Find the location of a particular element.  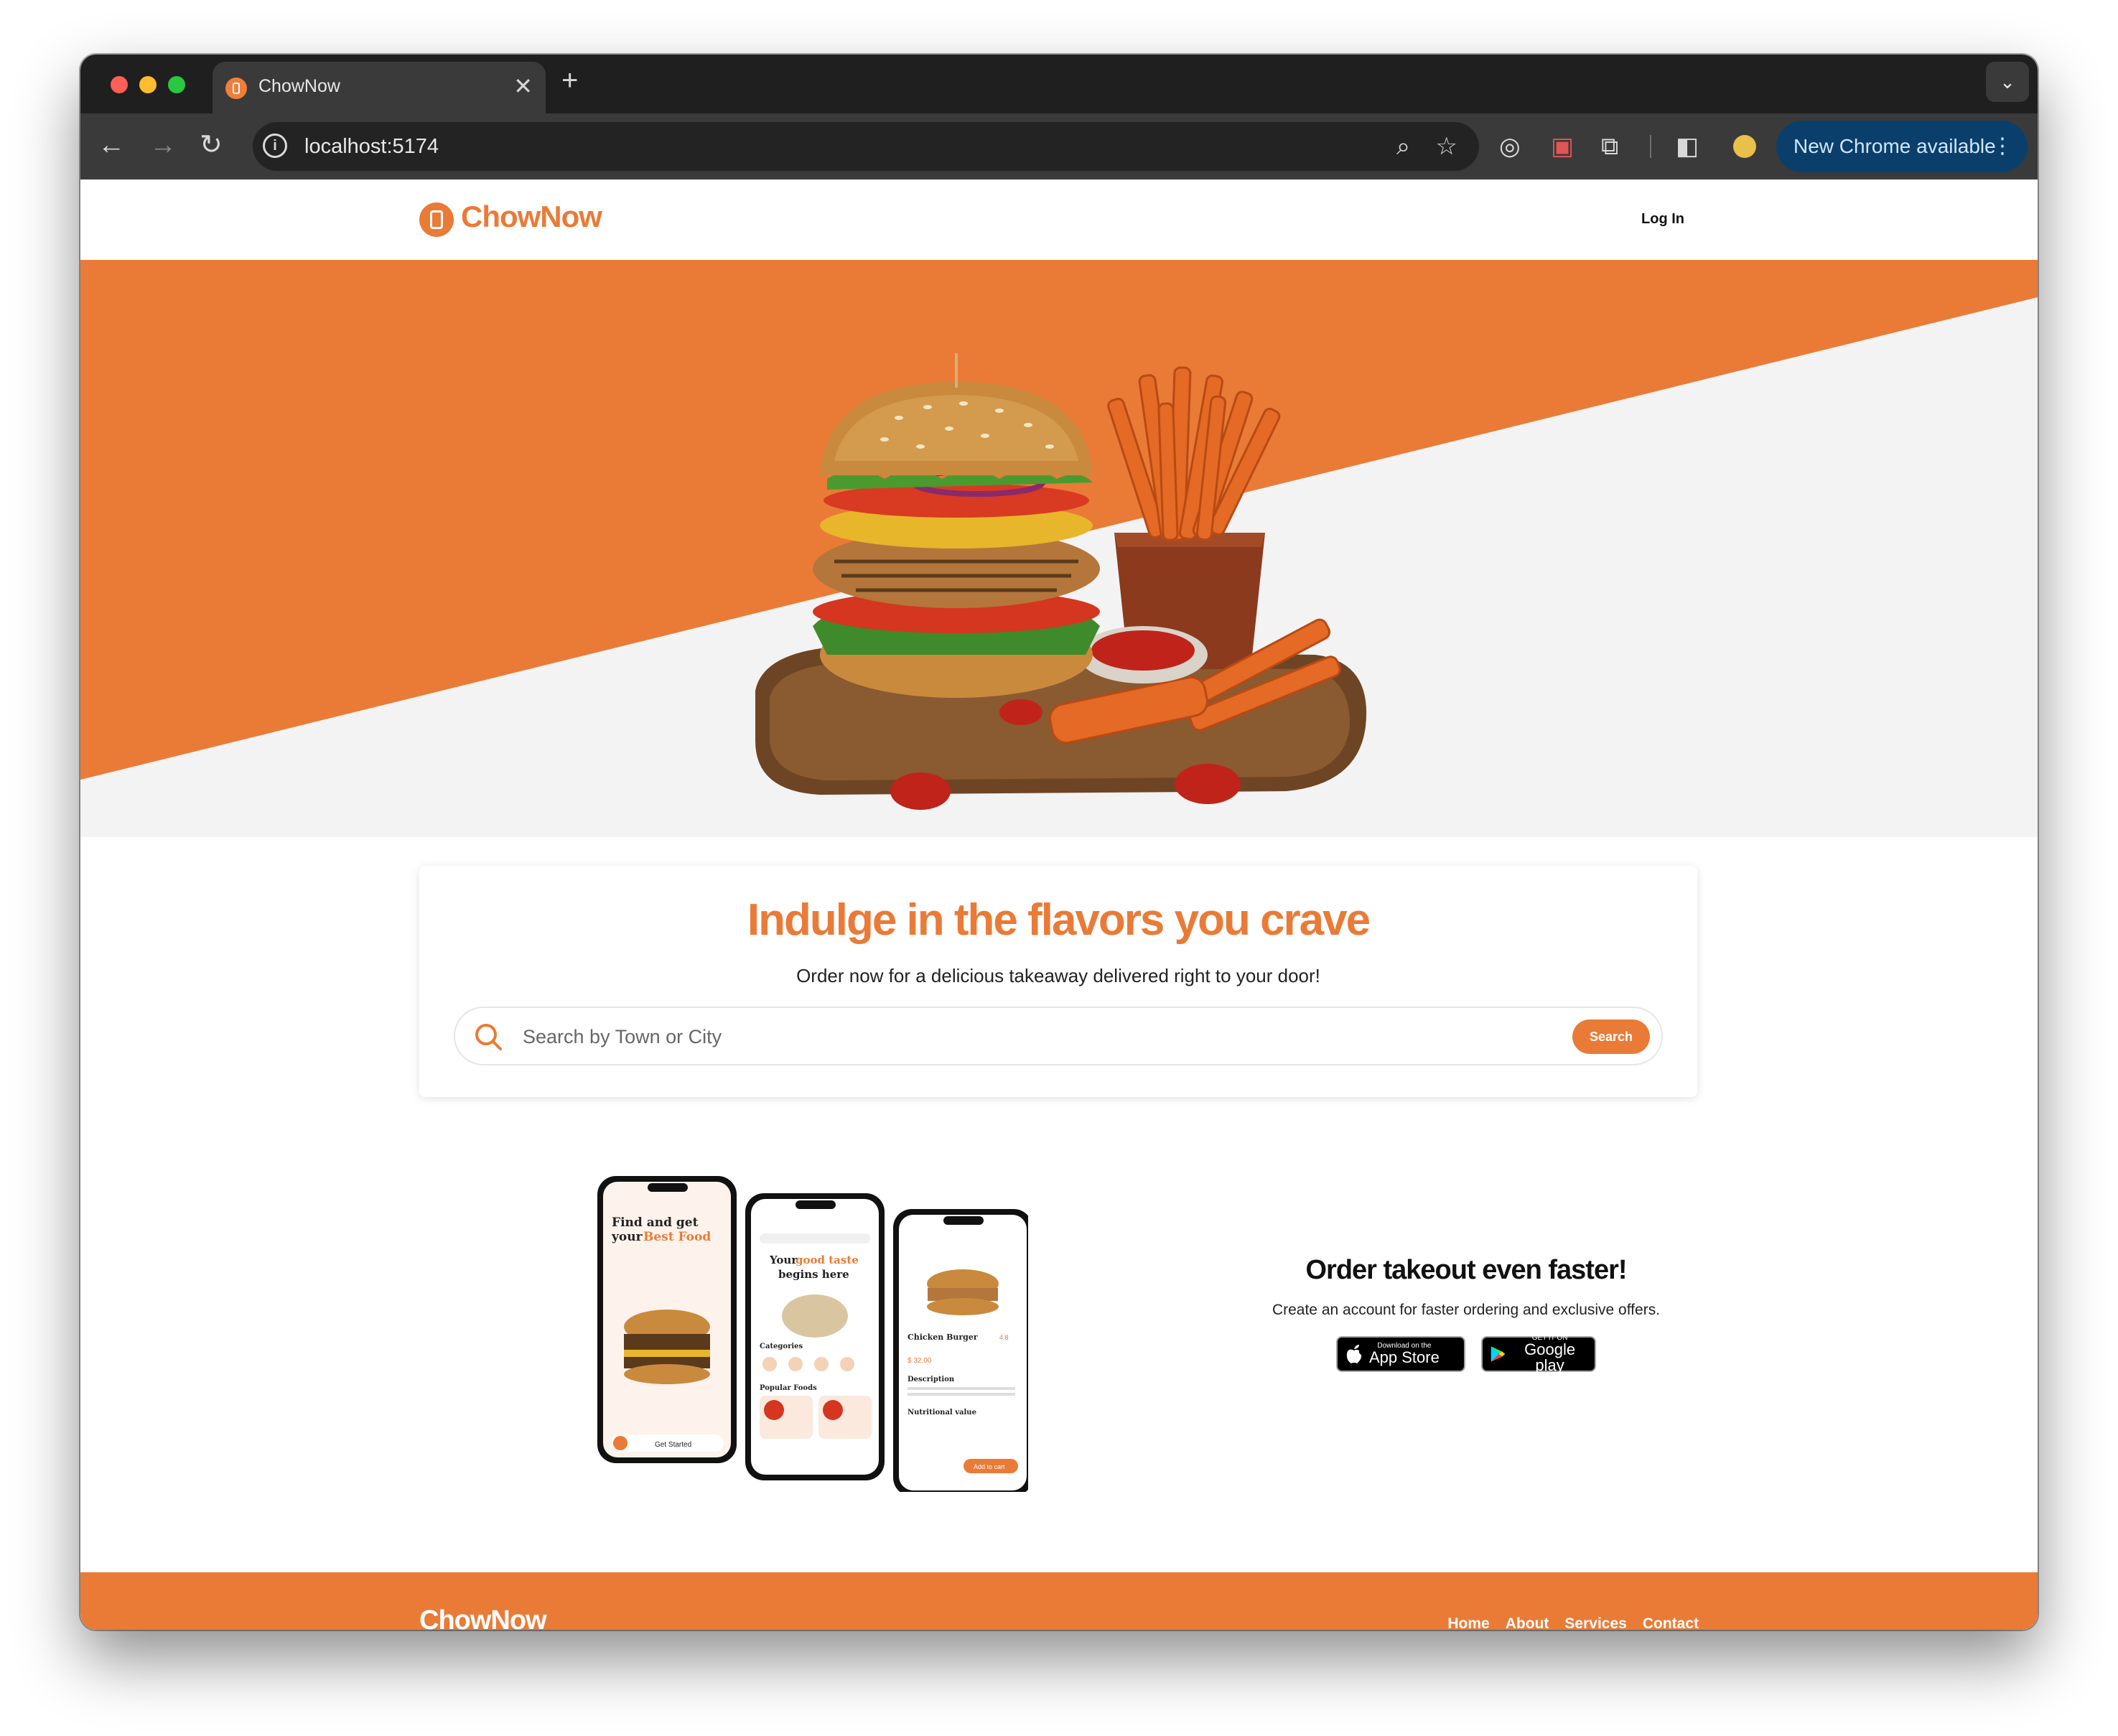

favicon-icon is located at coordinates (236, 88).